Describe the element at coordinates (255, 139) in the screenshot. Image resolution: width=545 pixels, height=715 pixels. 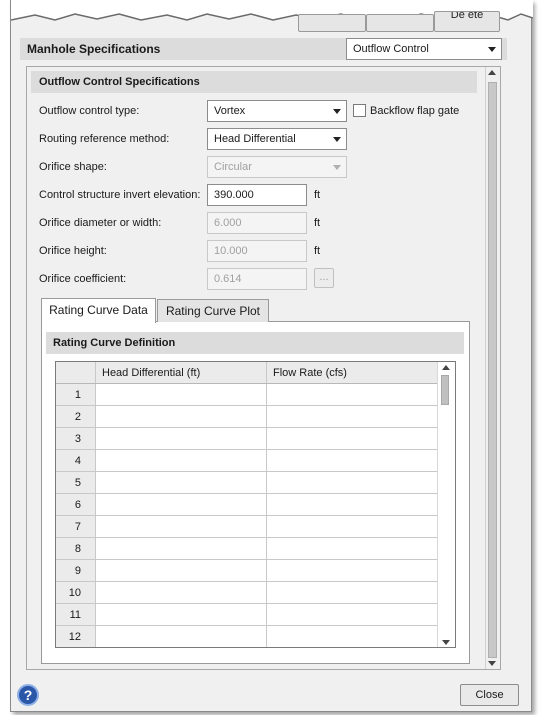
I see `routing-value: Head Differential` at that location.